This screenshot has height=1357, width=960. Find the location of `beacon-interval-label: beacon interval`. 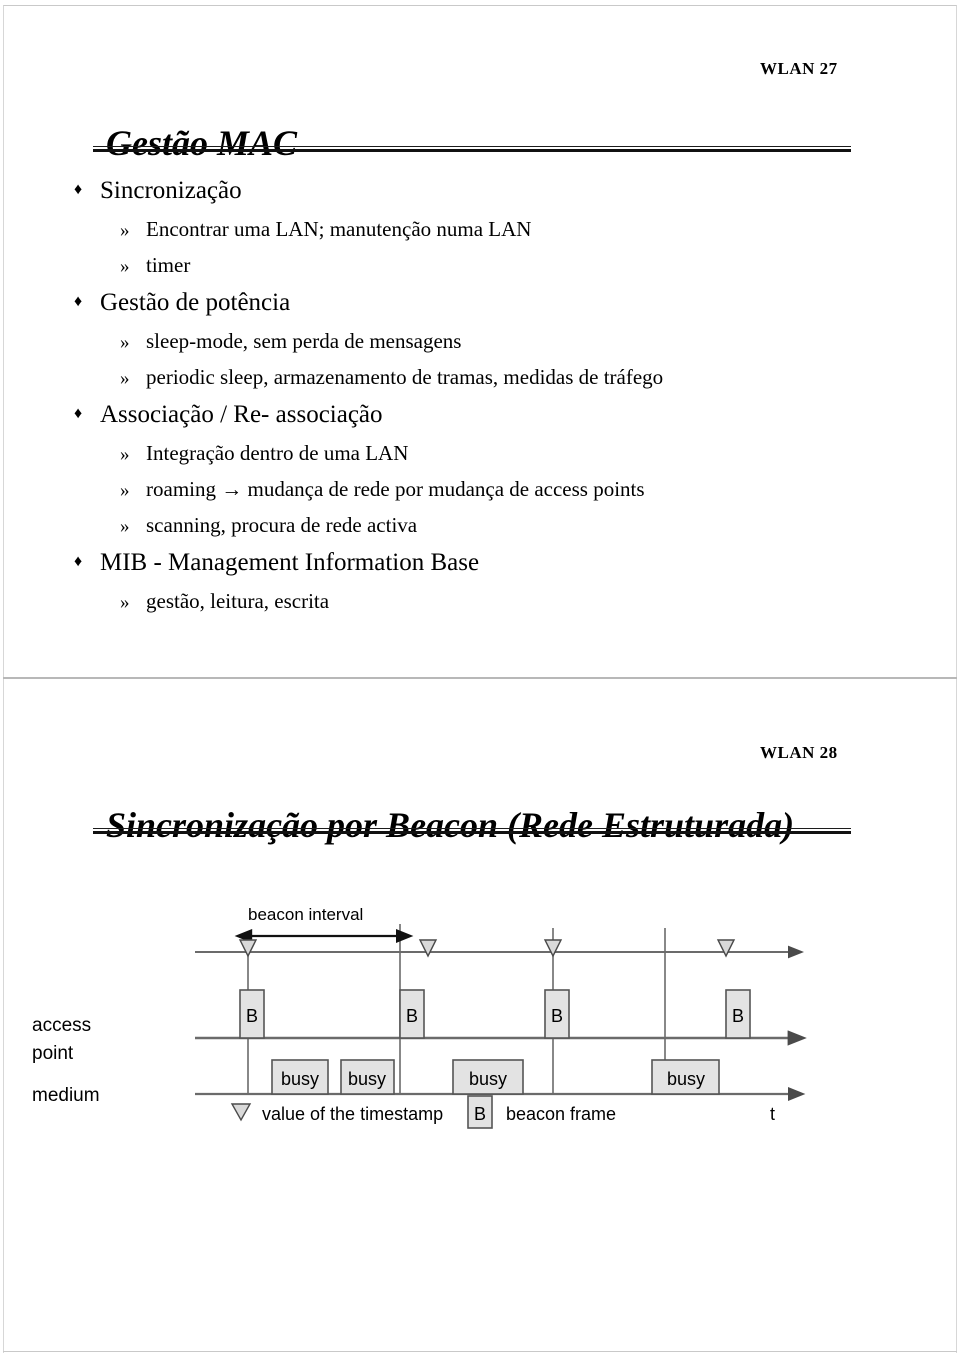

beacon-interval-label: beacon interval is located at coordinates (305, 914).